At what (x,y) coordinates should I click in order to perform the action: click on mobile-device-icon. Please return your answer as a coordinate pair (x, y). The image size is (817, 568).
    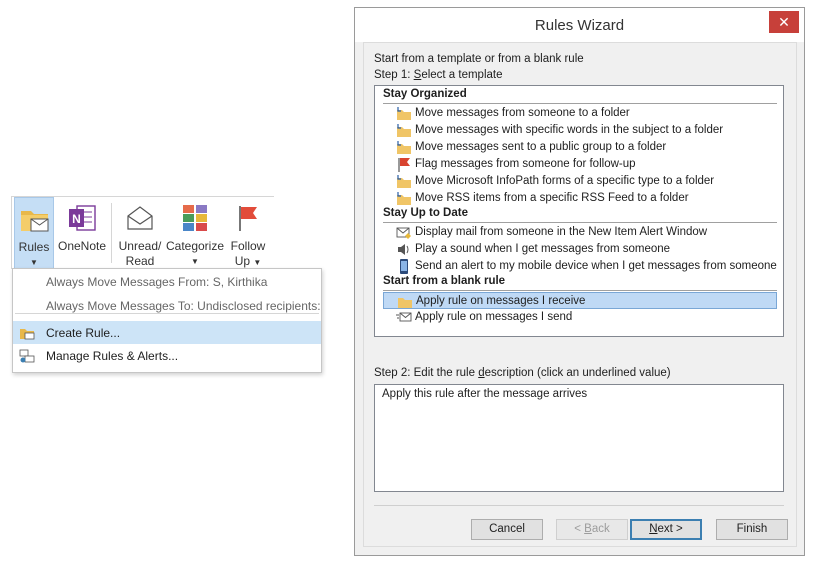
    Looking at the image, I should click on (404, 266).